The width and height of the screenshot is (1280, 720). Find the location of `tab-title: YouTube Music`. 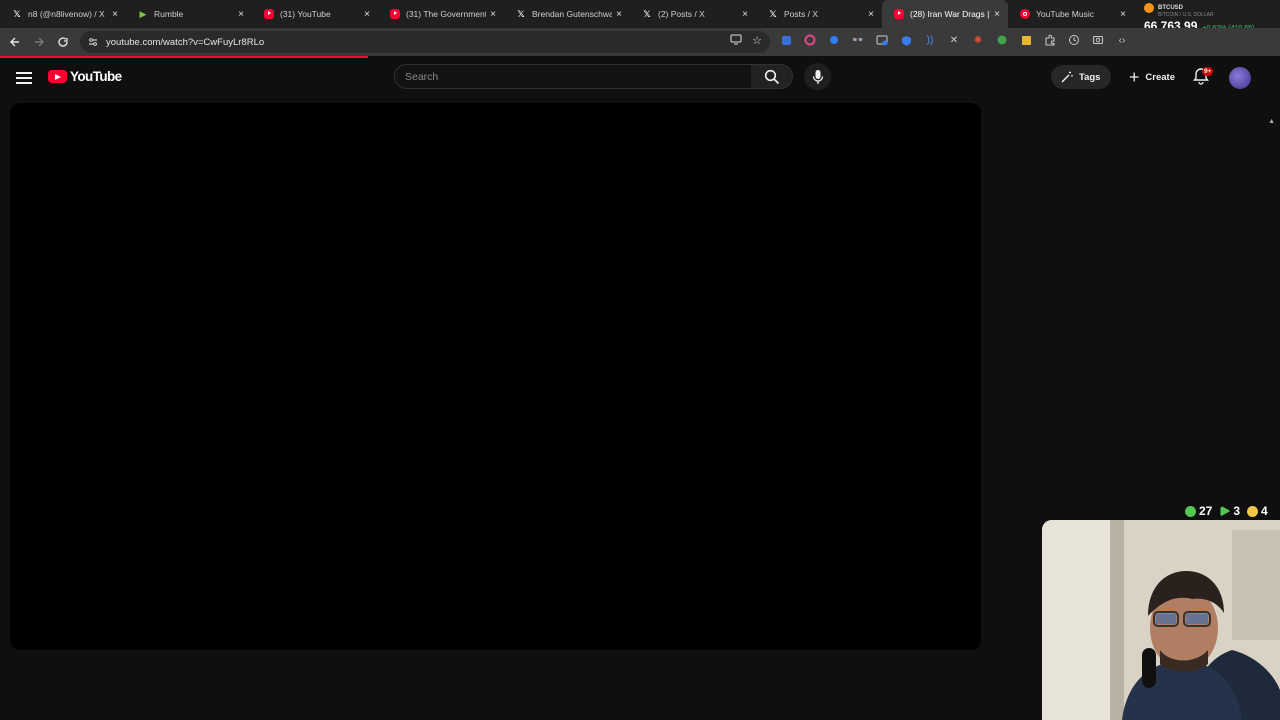

tab-title: YouTube Music is located at coordinates (1065, 14).